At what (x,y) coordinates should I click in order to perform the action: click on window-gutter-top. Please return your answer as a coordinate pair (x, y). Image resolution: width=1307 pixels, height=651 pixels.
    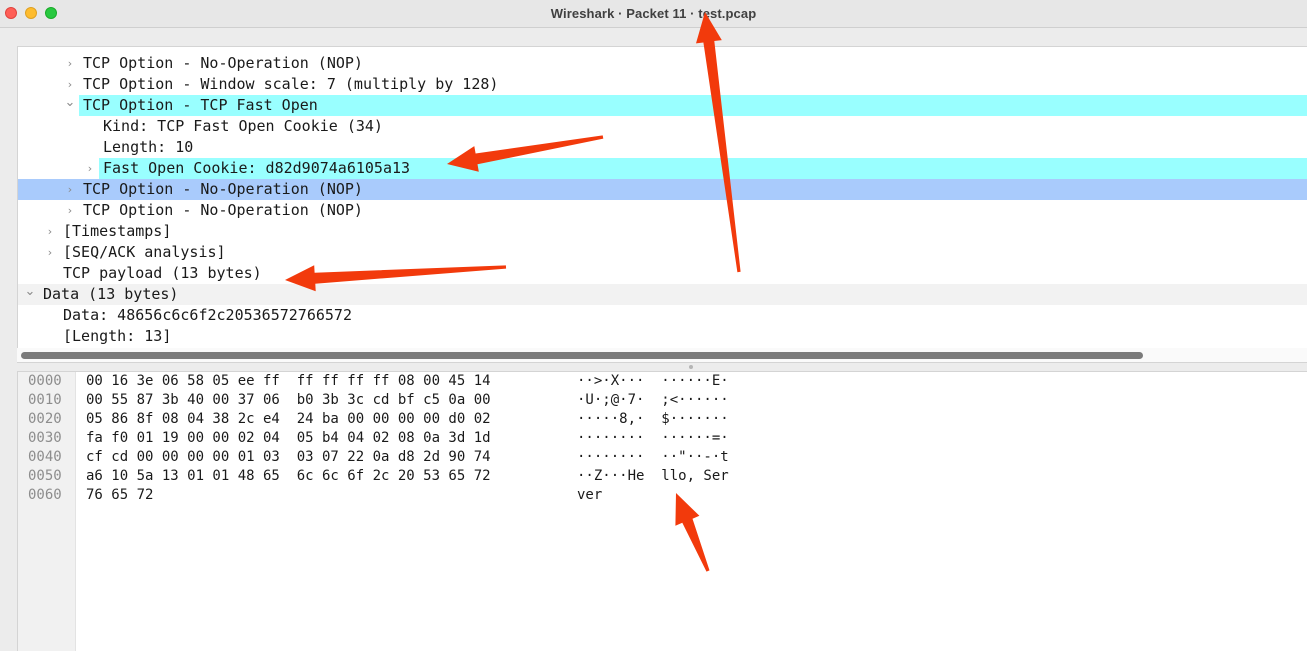
    Looking at the image, I should click on (653, 37).